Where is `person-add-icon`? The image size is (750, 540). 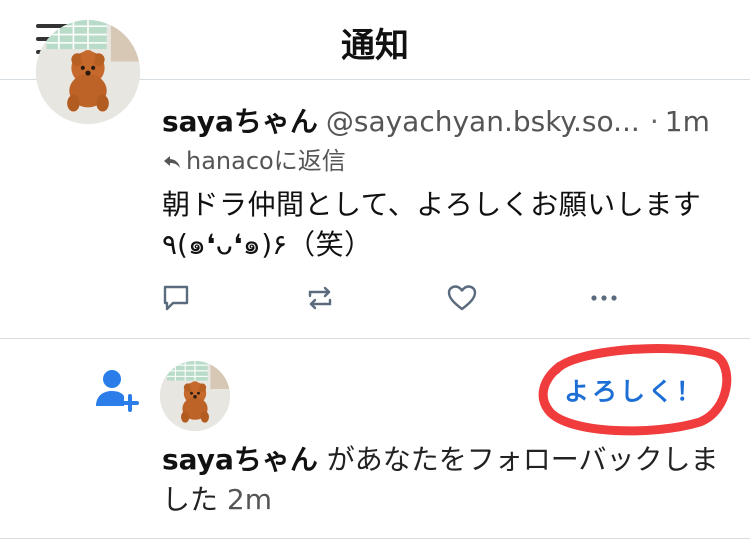
person-add-icon is located at coordinates (116, 390).